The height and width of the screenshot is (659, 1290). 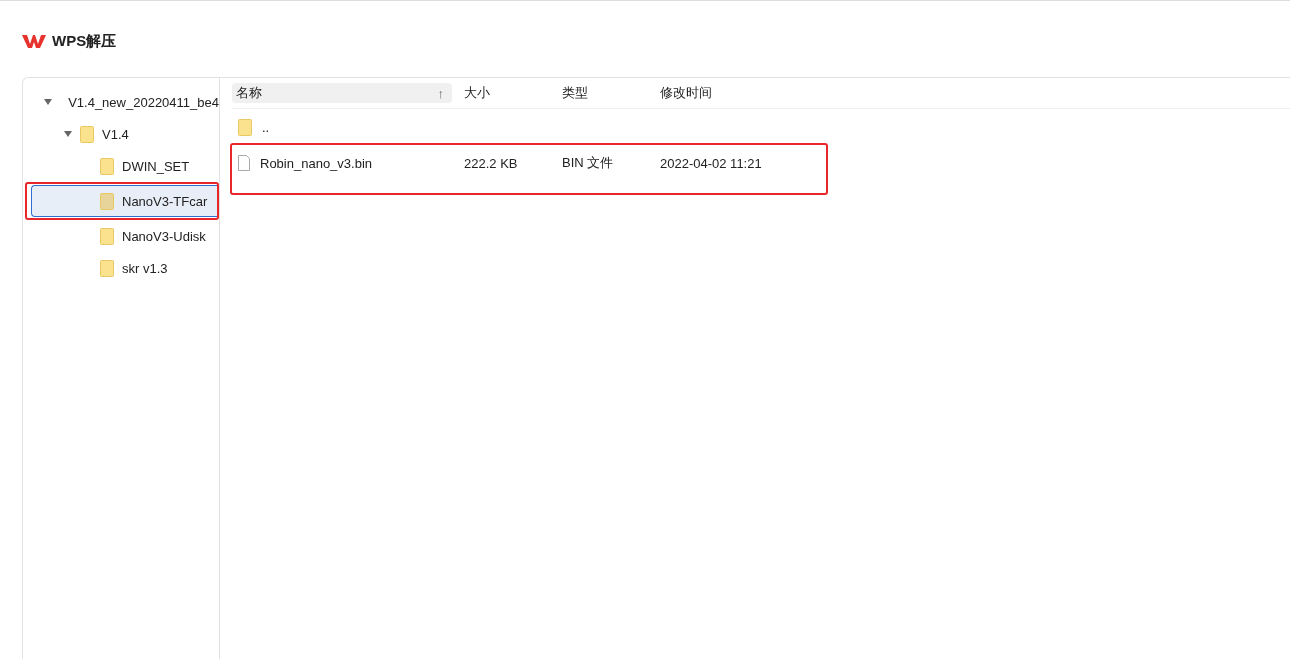 What do you see at coordinates (125, 268) in the screenshot?
I see `tree-item: skr v1.3` at bounding box center [125, 268].